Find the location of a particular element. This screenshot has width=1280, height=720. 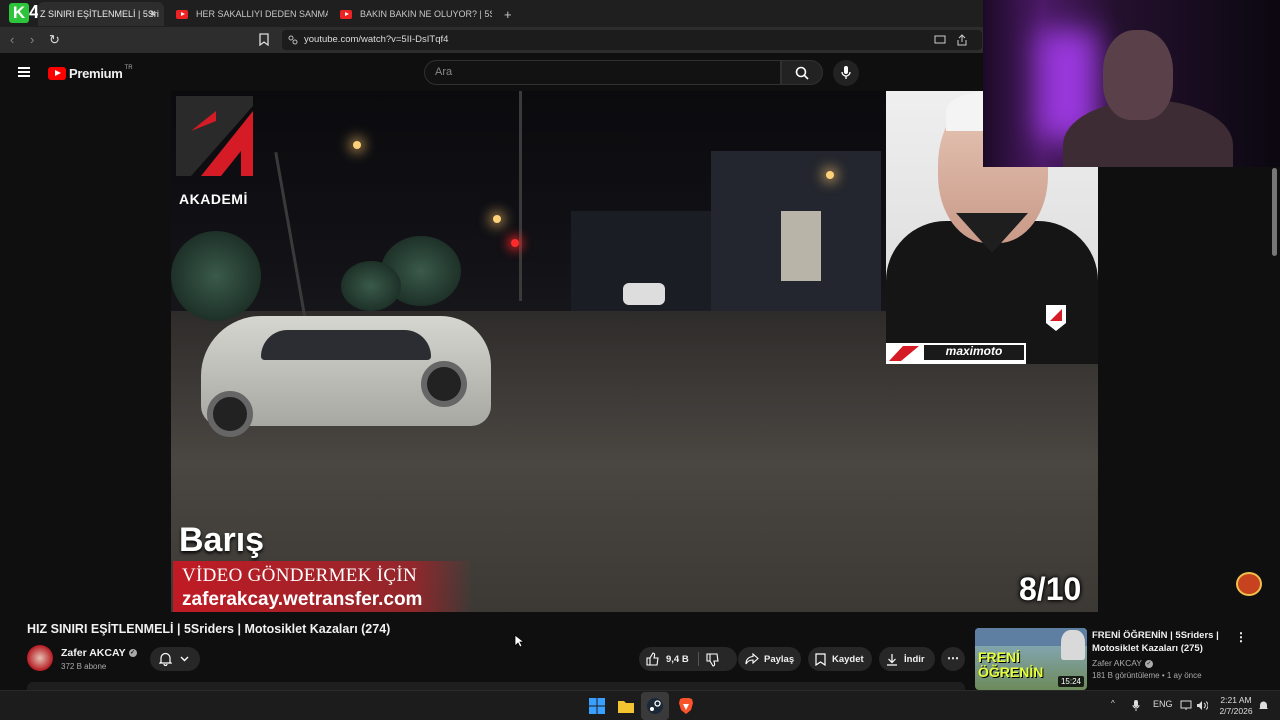

browser-tab-active: Z SINIRI EŞİTLENMELİ | 5Sri × is located at coordinates (101, 14).